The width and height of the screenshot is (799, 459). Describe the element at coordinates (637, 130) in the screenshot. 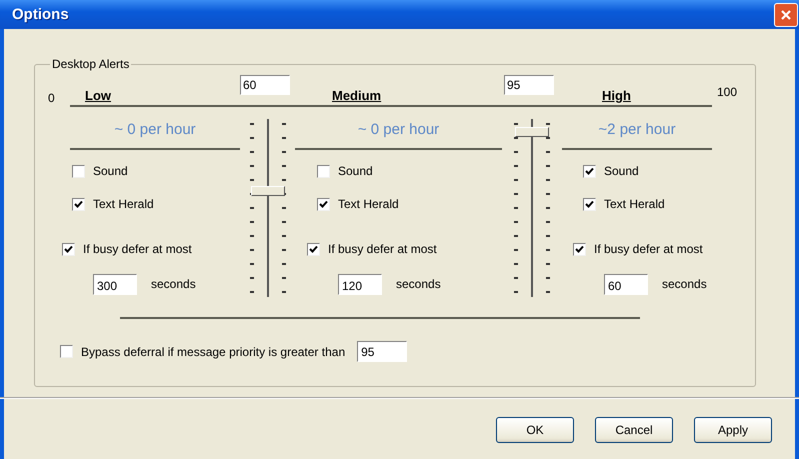

I see `rate-text: ~2 per hour` at that location.